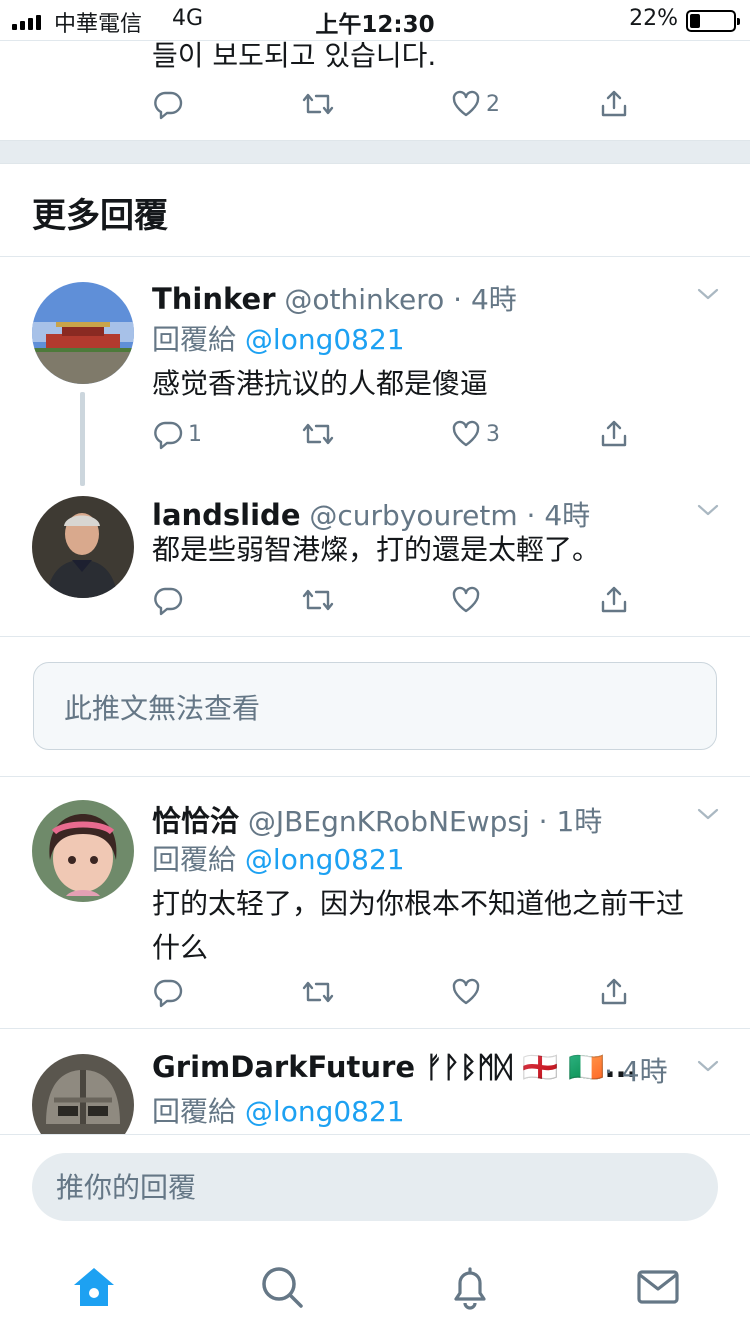  I want to click on battery-icon, so click(713, 21).